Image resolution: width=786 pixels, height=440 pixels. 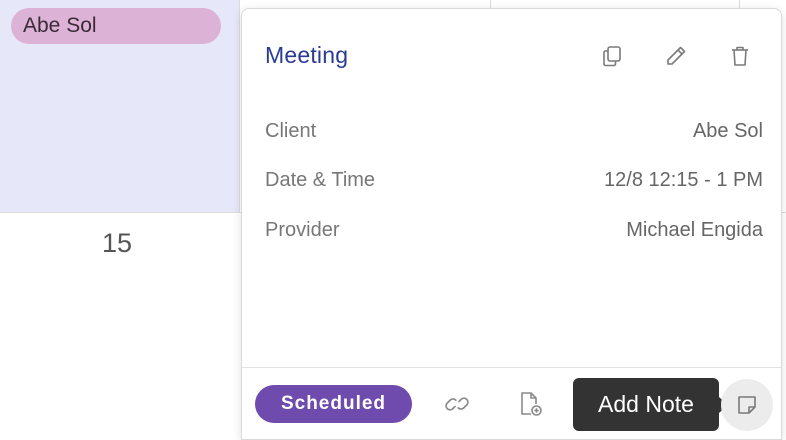 What do you see at coordinates (514, 180) in the screenshot?
I see `detail-row-date-time: Date & Time 12/8 12:15 - 1 PM` at bounding box center [514, 180].